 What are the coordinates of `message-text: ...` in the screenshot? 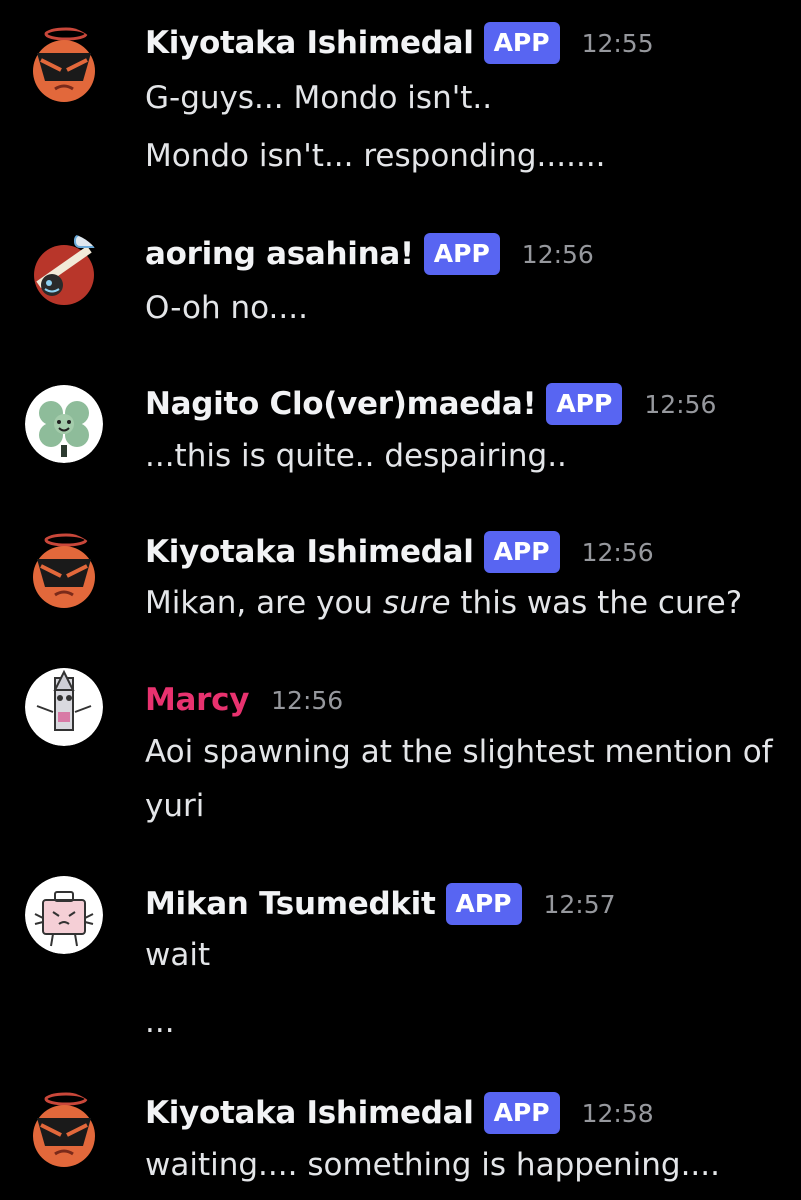 It's located at (160, 1022).